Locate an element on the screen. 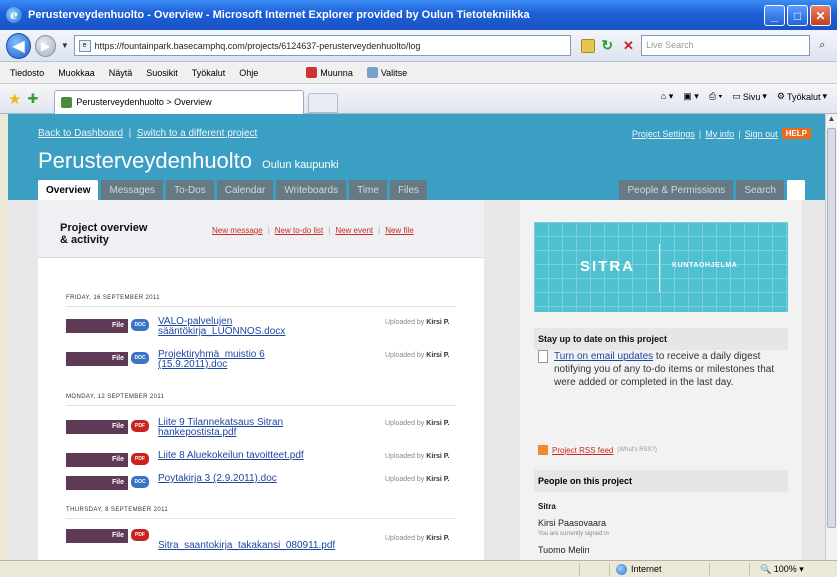 Image resolution: width=837 pixels, height=577 pixels. close-button: ✕ is located at coordinates (820, 15).